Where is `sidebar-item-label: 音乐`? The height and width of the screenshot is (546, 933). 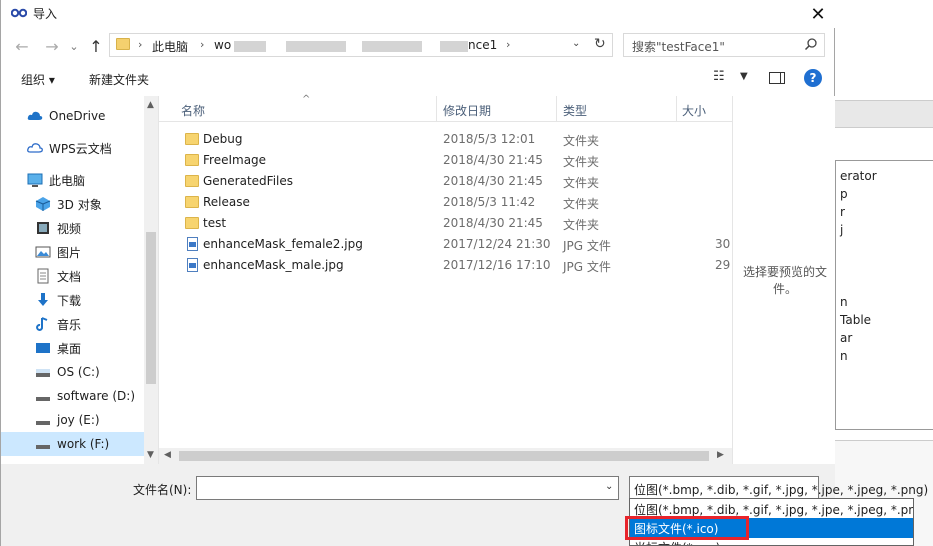
sidebar-item-label: 音乐 is located at coordinates (69, 324).